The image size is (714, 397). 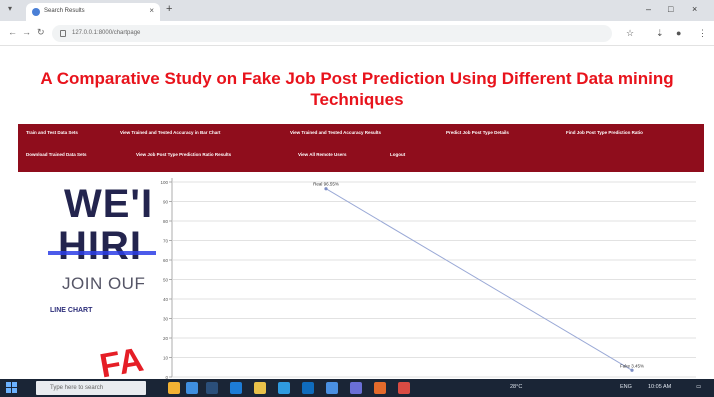 I want to click on y-tick-label: 100, so click(x=164, y=182).